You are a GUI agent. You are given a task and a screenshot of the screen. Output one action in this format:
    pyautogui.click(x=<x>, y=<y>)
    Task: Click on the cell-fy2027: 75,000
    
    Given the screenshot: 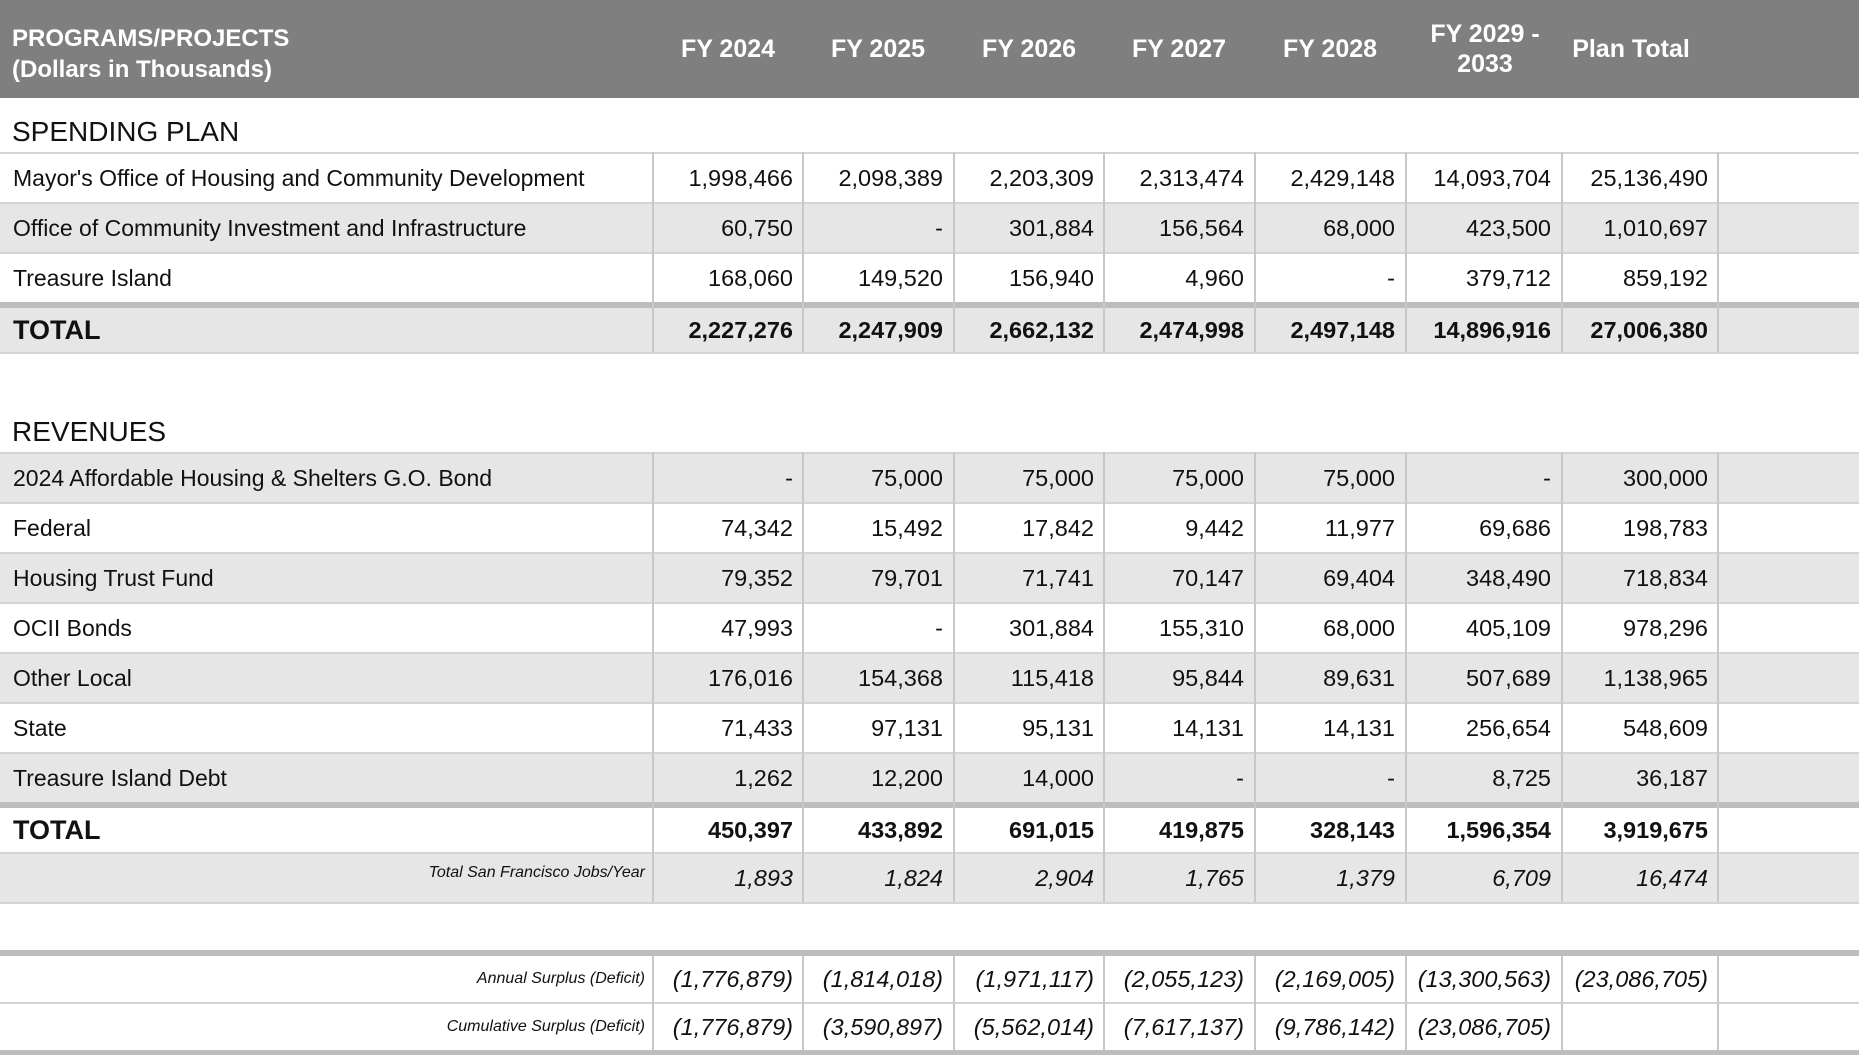 What is the action you would take?
    pyautogui.click(x=1208, y=477)
    